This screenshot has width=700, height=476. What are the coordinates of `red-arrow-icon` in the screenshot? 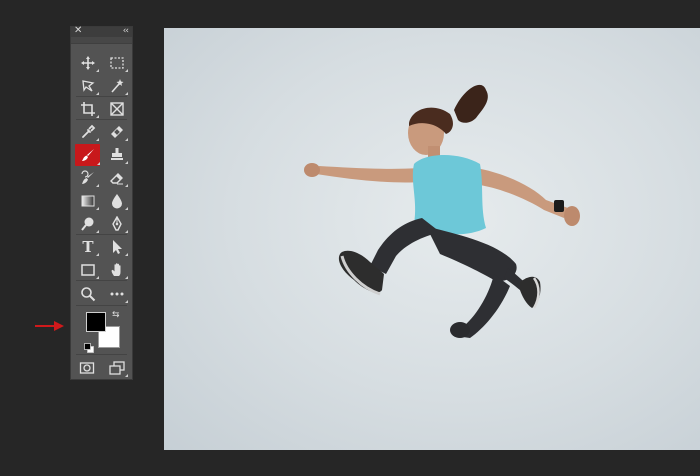 It's located at (50, 327).